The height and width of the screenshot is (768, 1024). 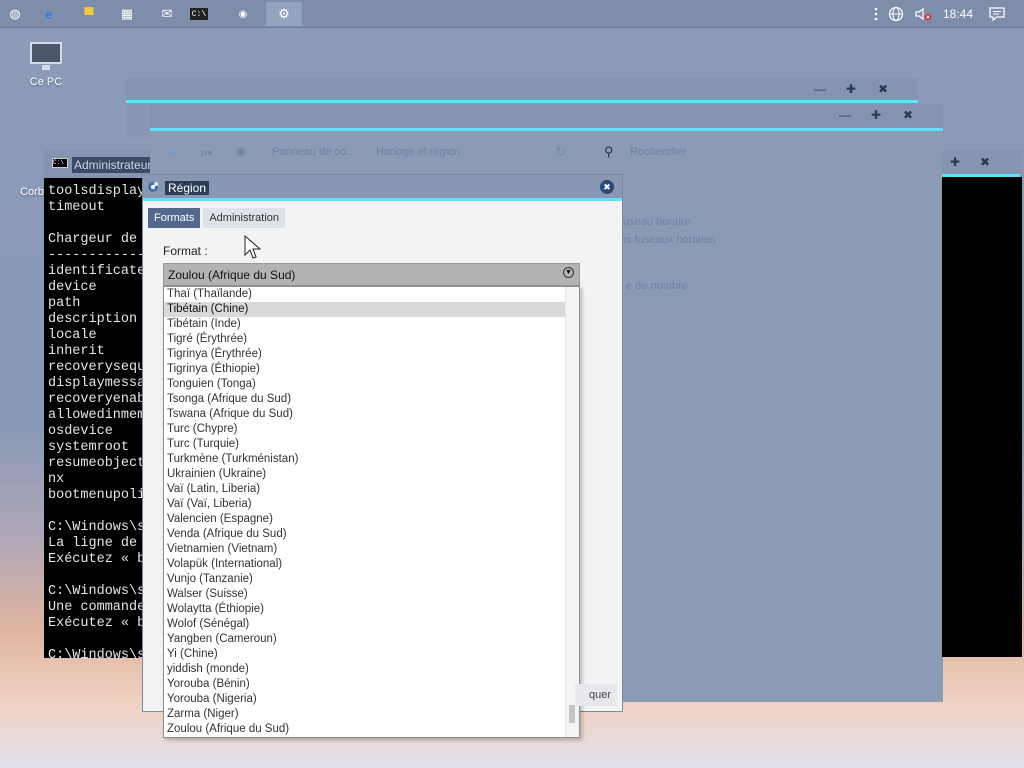 What do you see at coordinates (568, 272) in the screenshot?
I see `chevron-down-icon: ▼` at bounding box center [568, 272].